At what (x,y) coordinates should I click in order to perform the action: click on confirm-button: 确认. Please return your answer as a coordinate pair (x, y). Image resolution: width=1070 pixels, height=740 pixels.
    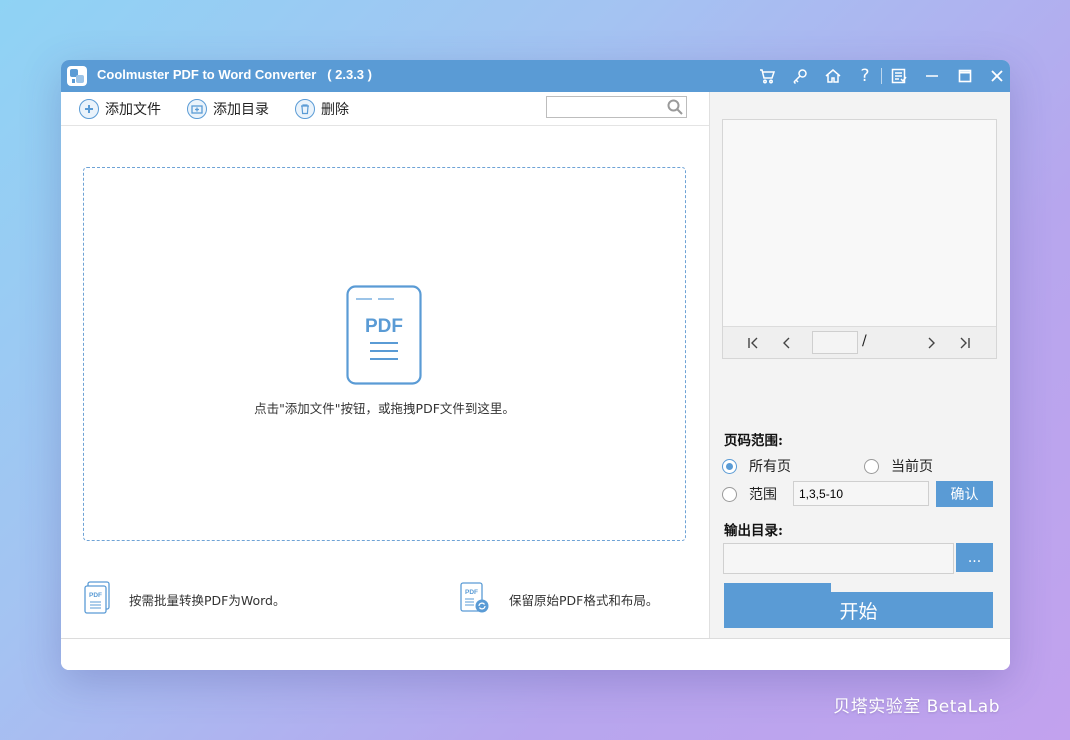
    Looking at the image, I should click on (964, 494).